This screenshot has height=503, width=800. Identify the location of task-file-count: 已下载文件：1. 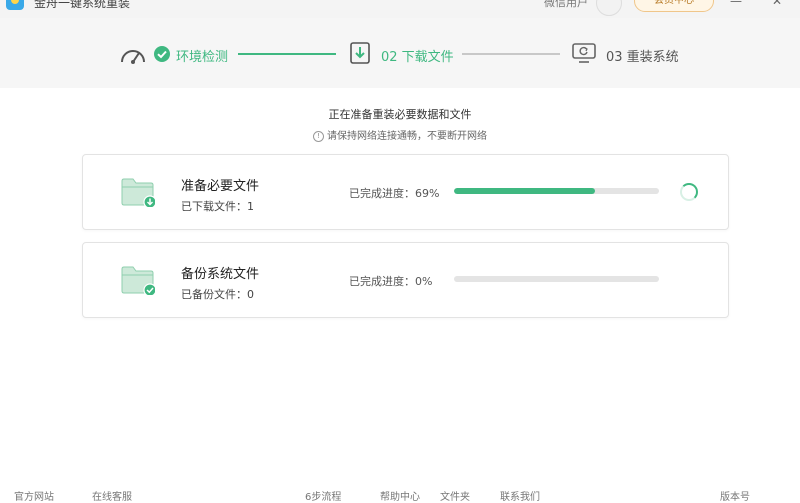
(217, 206).